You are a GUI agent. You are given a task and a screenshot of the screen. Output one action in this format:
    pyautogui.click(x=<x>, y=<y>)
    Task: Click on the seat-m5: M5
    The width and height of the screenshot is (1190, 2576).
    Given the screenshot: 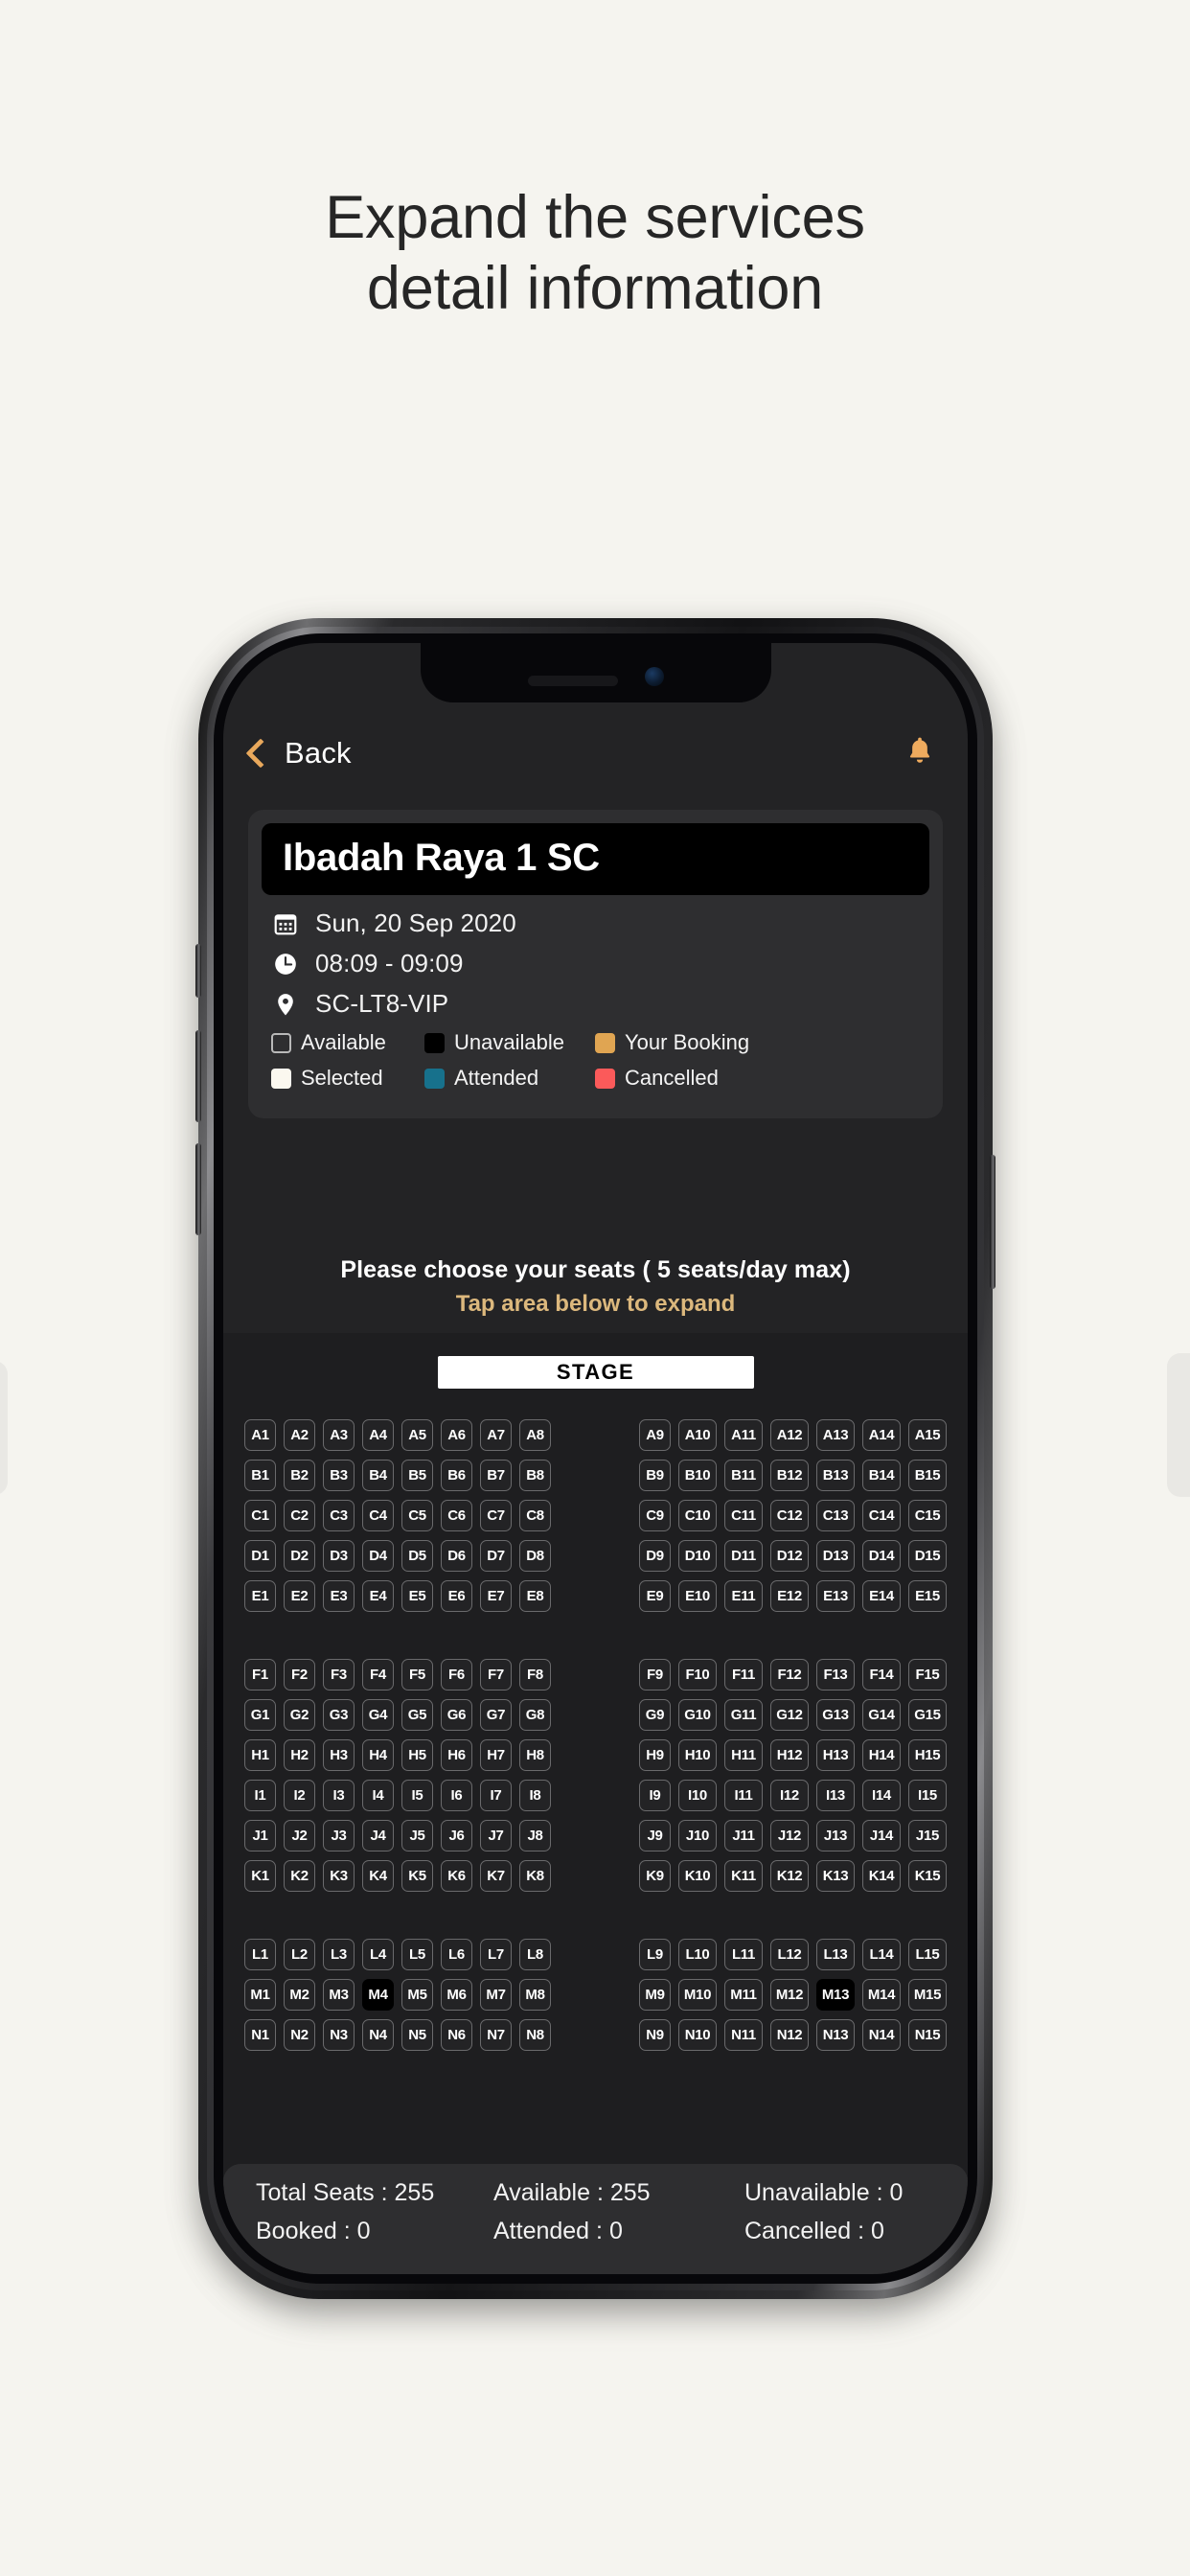 What is the action you would take?
    pyautogui.click(x=417, y=1995)
    